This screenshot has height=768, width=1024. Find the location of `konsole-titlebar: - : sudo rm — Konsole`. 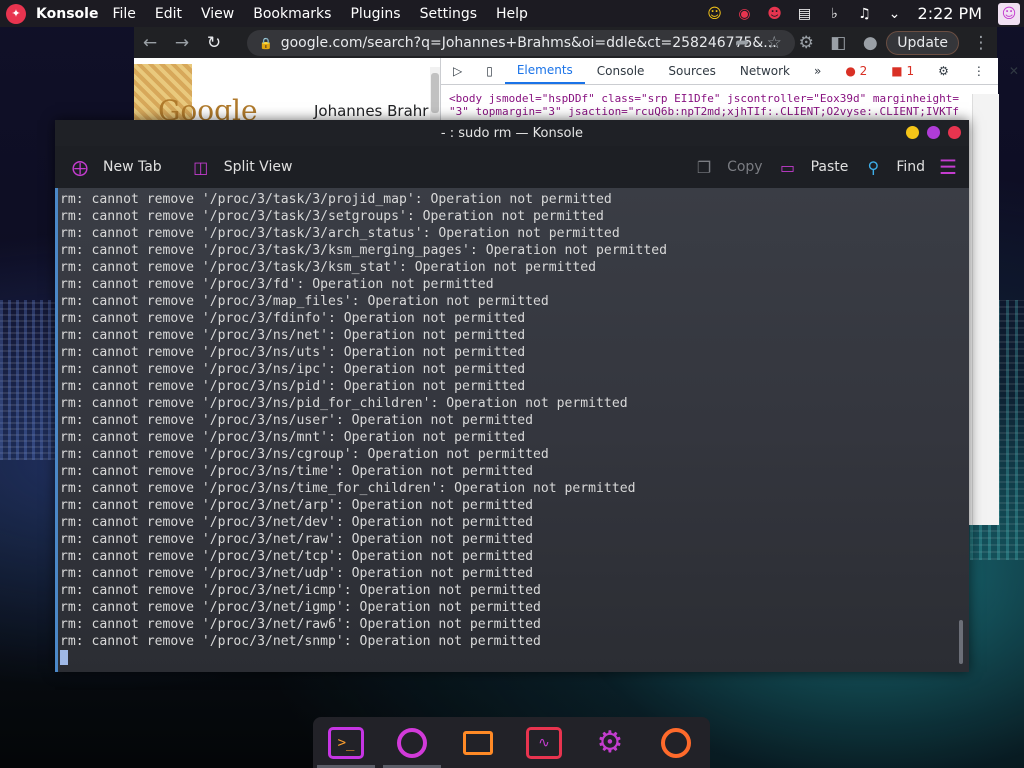

konsole-titlebar: - : sudo rm — Konsole is located at coordinates (512, 133).